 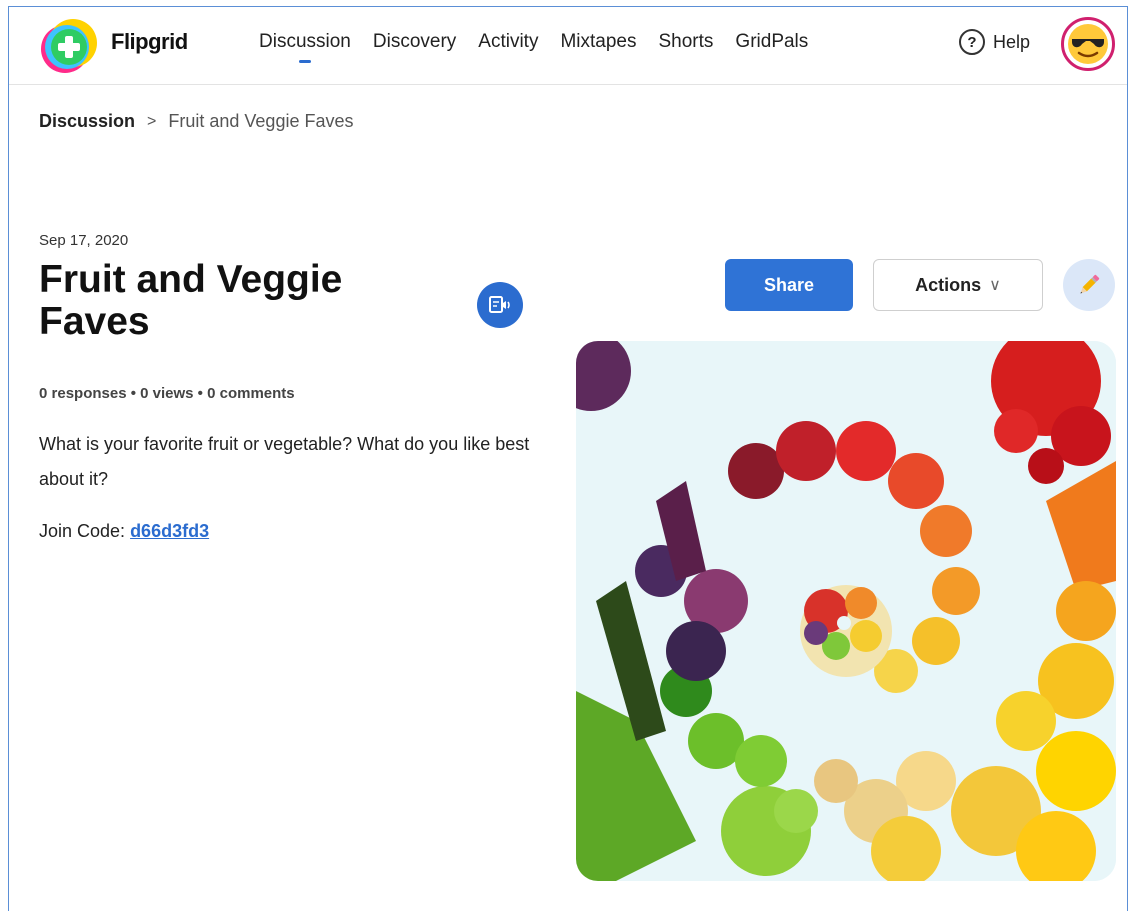 What do you see at coordinates (771, 42) in the screenshot?
I see `nav-gridpals: GridPals` at bounding box center [771, 42].